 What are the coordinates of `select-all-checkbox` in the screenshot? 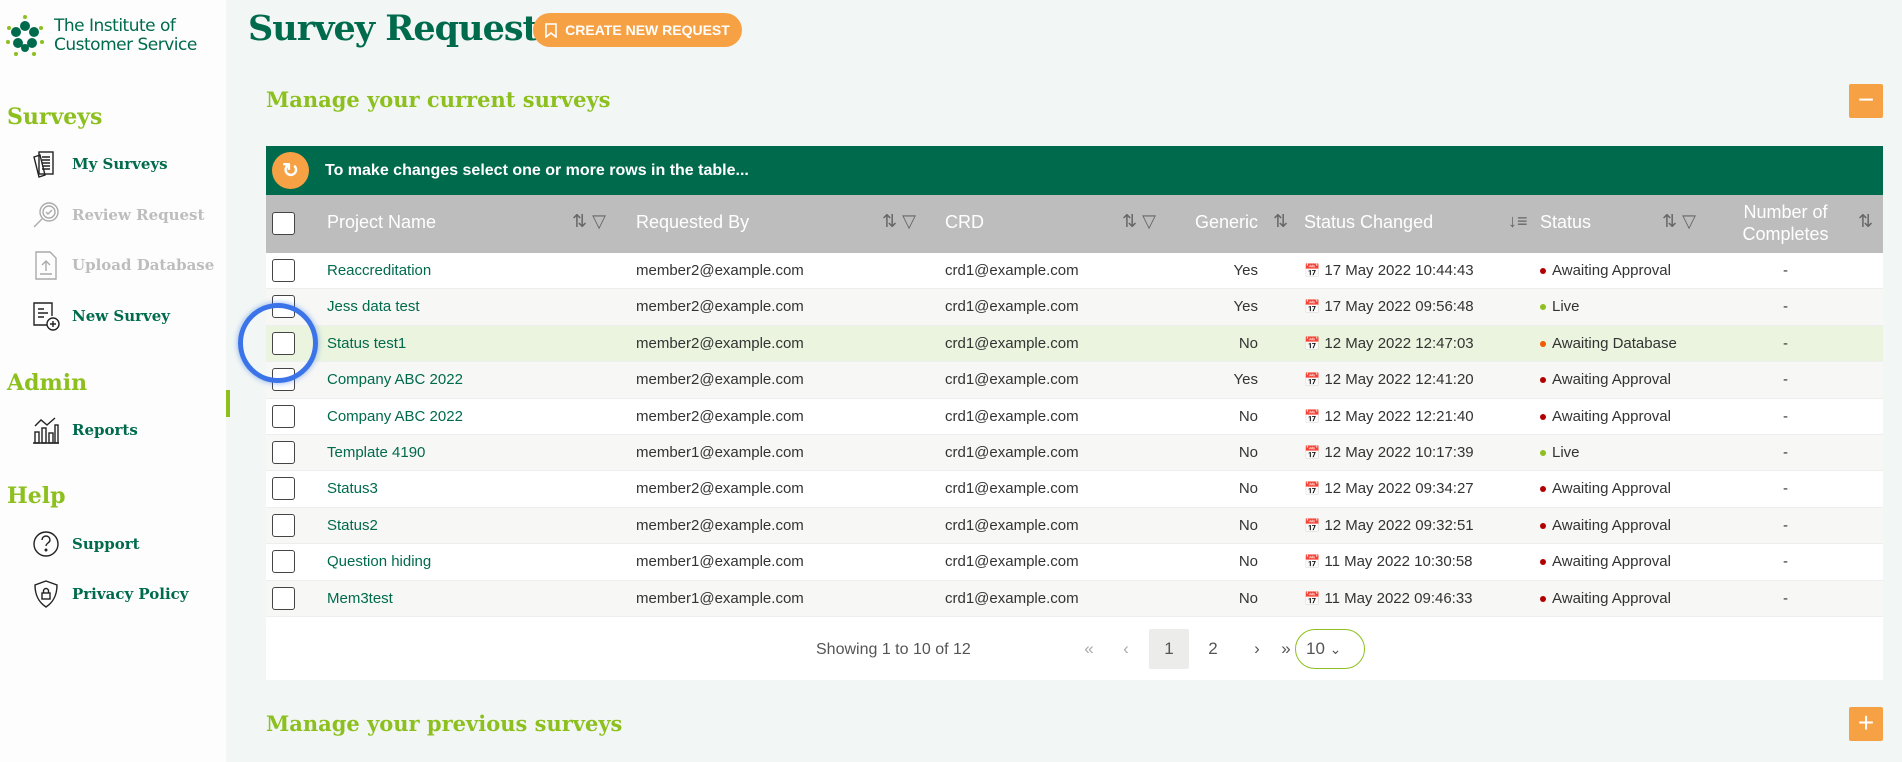 It's located at (283, 223).